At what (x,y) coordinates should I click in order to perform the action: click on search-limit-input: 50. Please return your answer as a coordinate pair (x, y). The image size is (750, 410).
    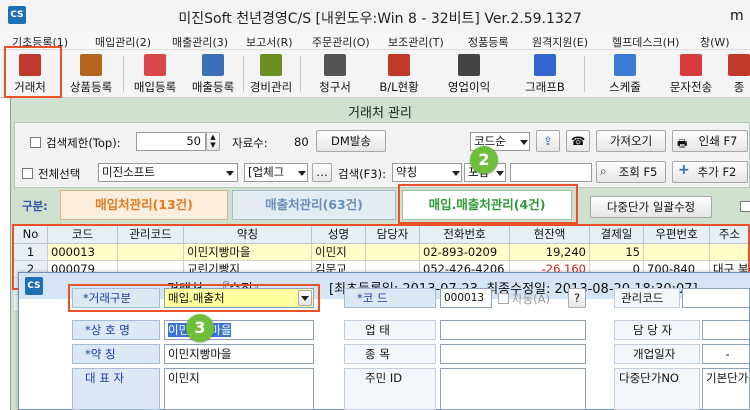
    Looking at the image, I should click on (171, 141).